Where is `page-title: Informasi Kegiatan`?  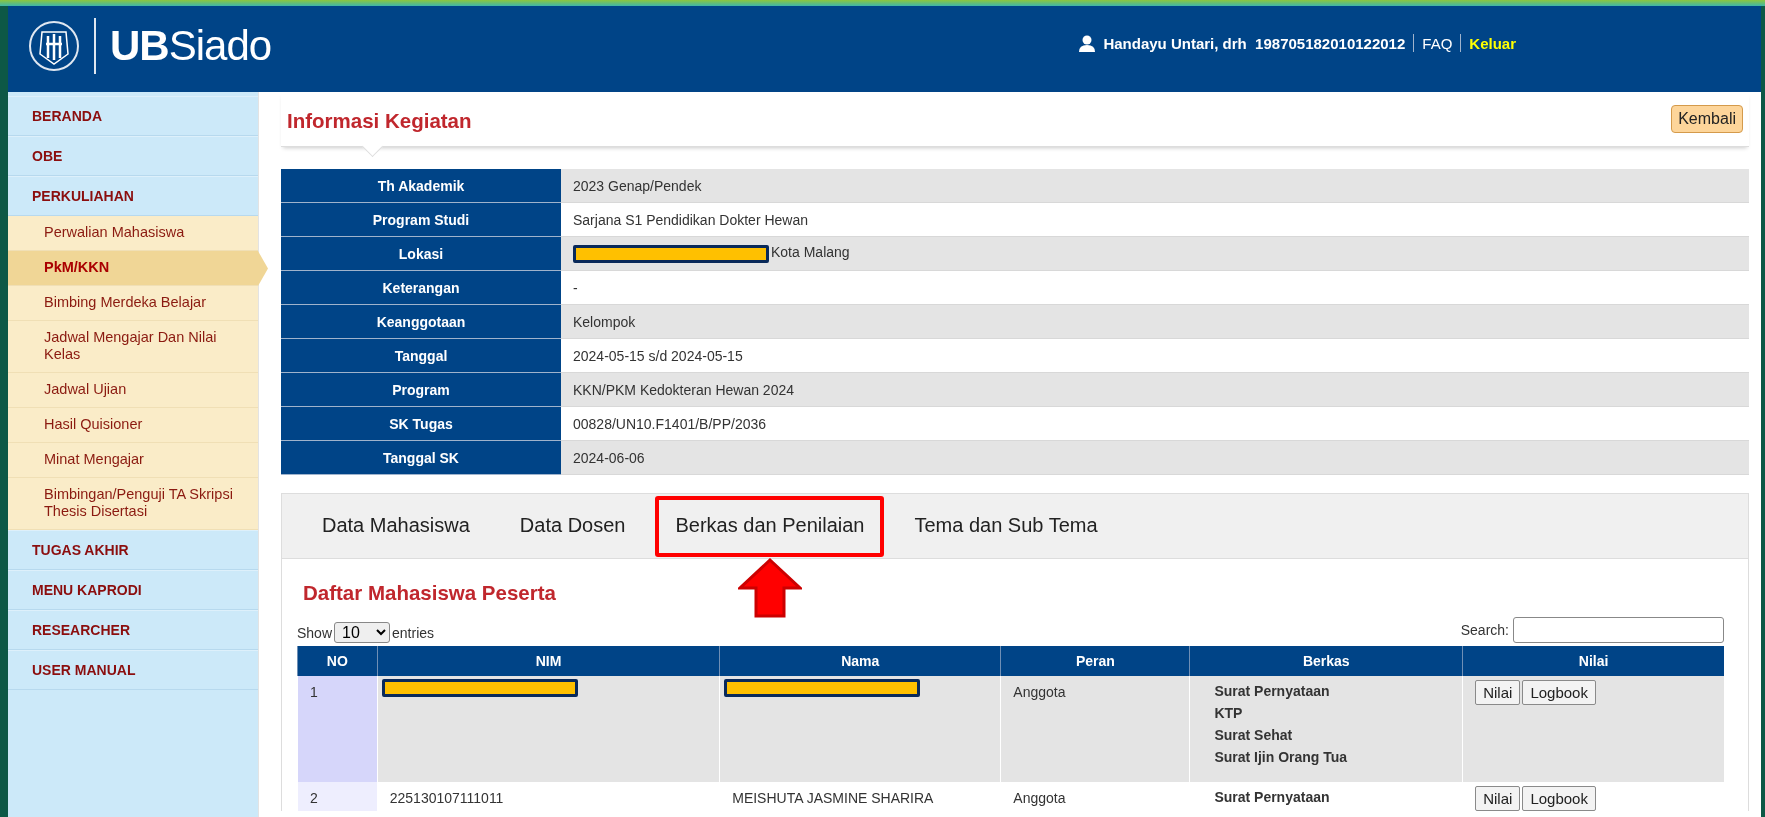 page-title: Informasi Kegiatan is located at coordinates (379, 121).